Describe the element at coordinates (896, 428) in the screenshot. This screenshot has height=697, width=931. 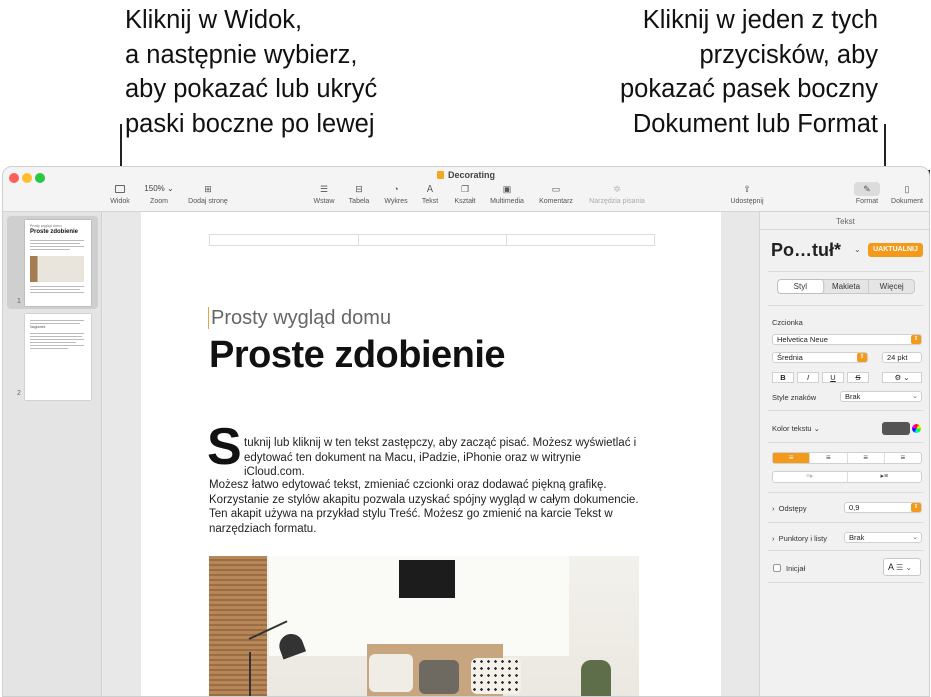
I see `text-color-well` at that location.